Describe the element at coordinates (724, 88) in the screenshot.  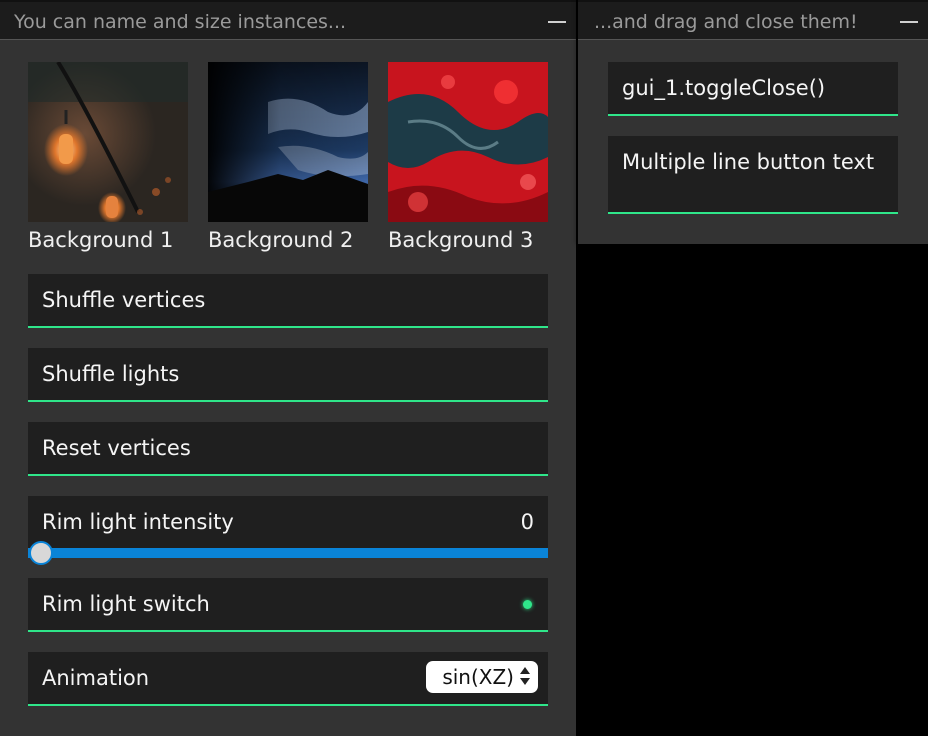
I see `button-label: gui_1.toggleClose()` at that location.